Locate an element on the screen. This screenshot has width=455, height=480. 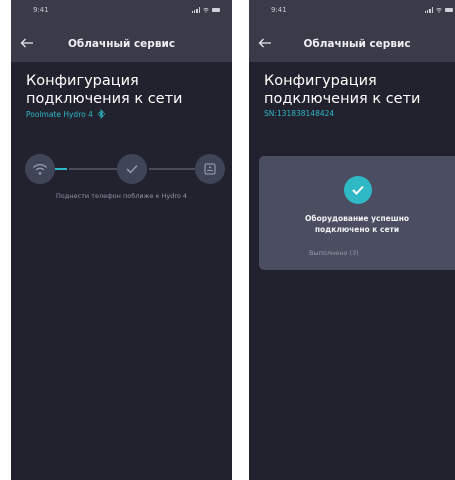
success-icon is located at coordinates (358, 190).